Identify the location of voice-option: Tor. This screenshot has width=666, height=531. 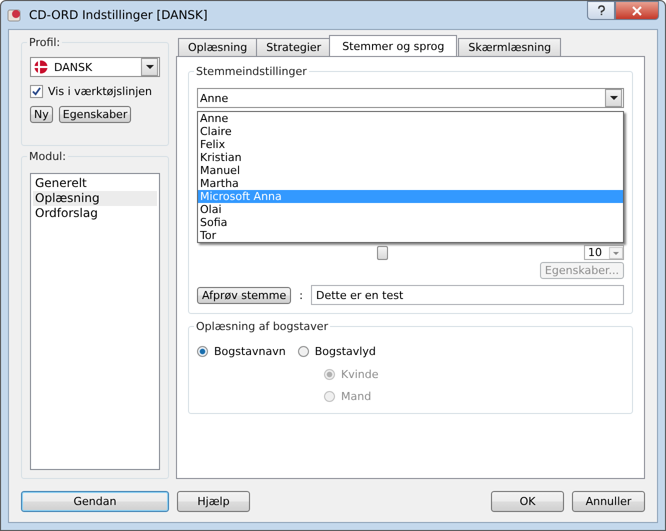
(410, 235).